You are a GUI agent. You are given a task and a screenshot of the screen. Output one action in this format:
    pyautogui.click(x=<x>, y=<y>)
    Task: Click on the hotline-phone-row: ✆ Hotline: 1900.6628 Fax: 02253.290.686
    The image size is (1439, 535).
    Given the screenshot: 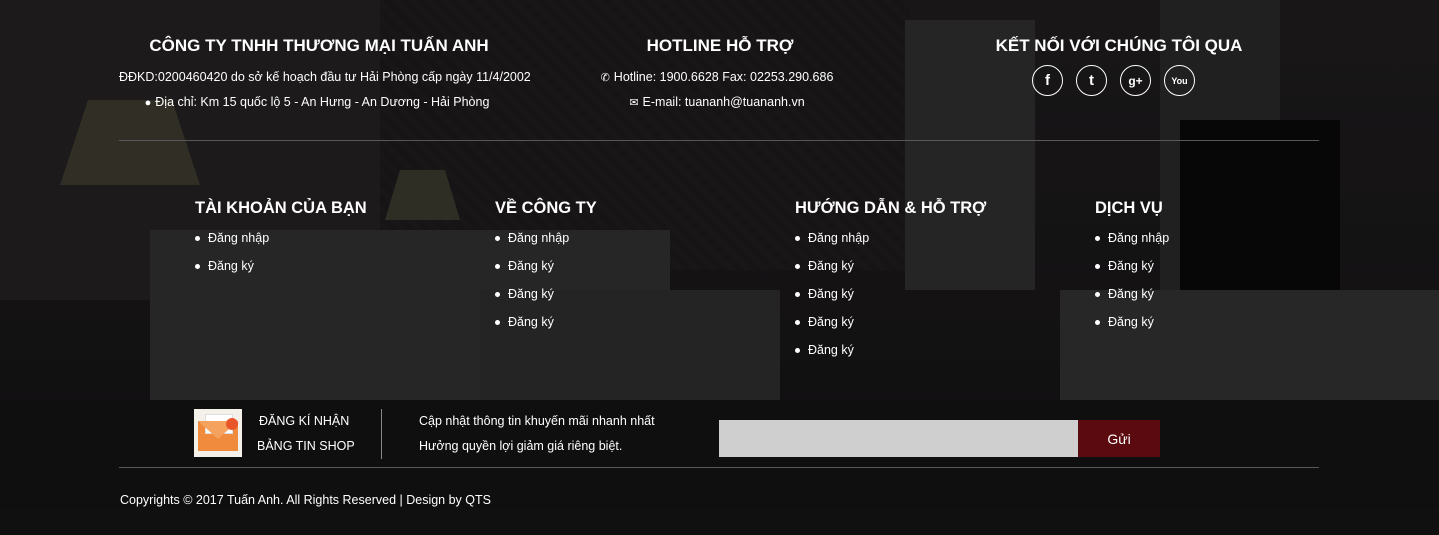 What is the action you would take?
    pyautogui.click(x=717, y=77)
    